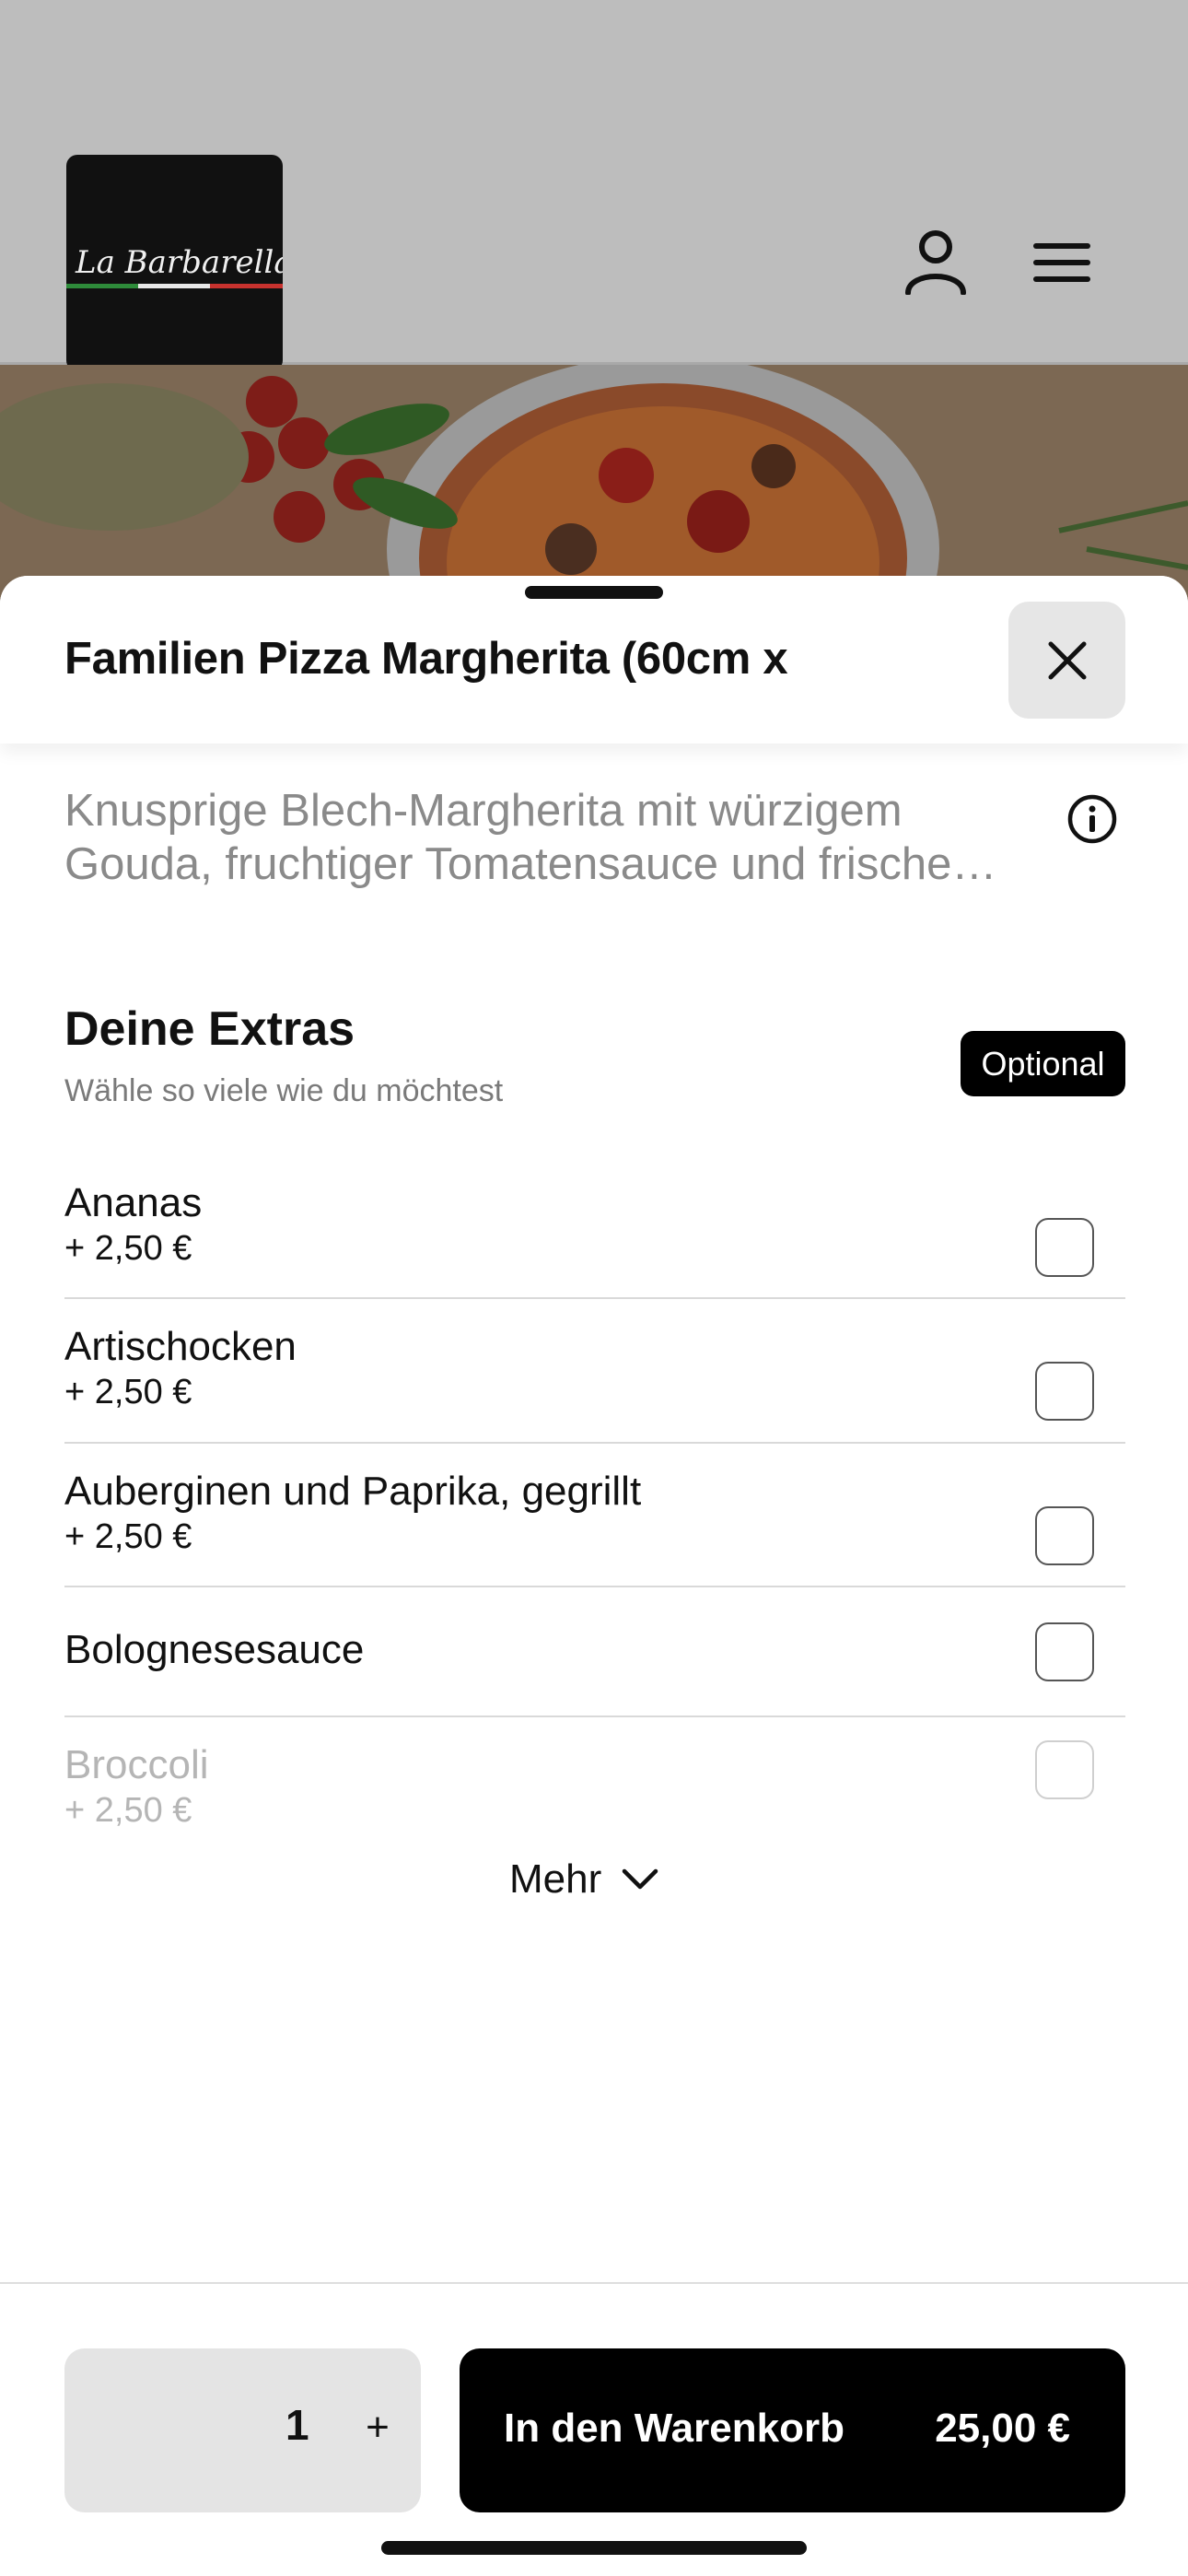  Describe the element at coordinates (1092, 821) in the screenshot. I see `info-icon` at that location.